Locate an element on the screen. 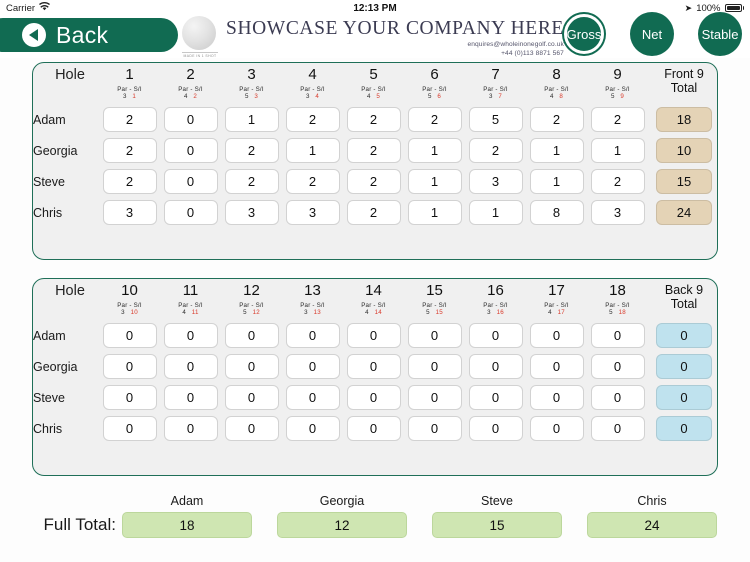 The width and height of the screenshot is (750, 562). full-total-values: 18 12 15 24 is located at coordinates (432, 525).